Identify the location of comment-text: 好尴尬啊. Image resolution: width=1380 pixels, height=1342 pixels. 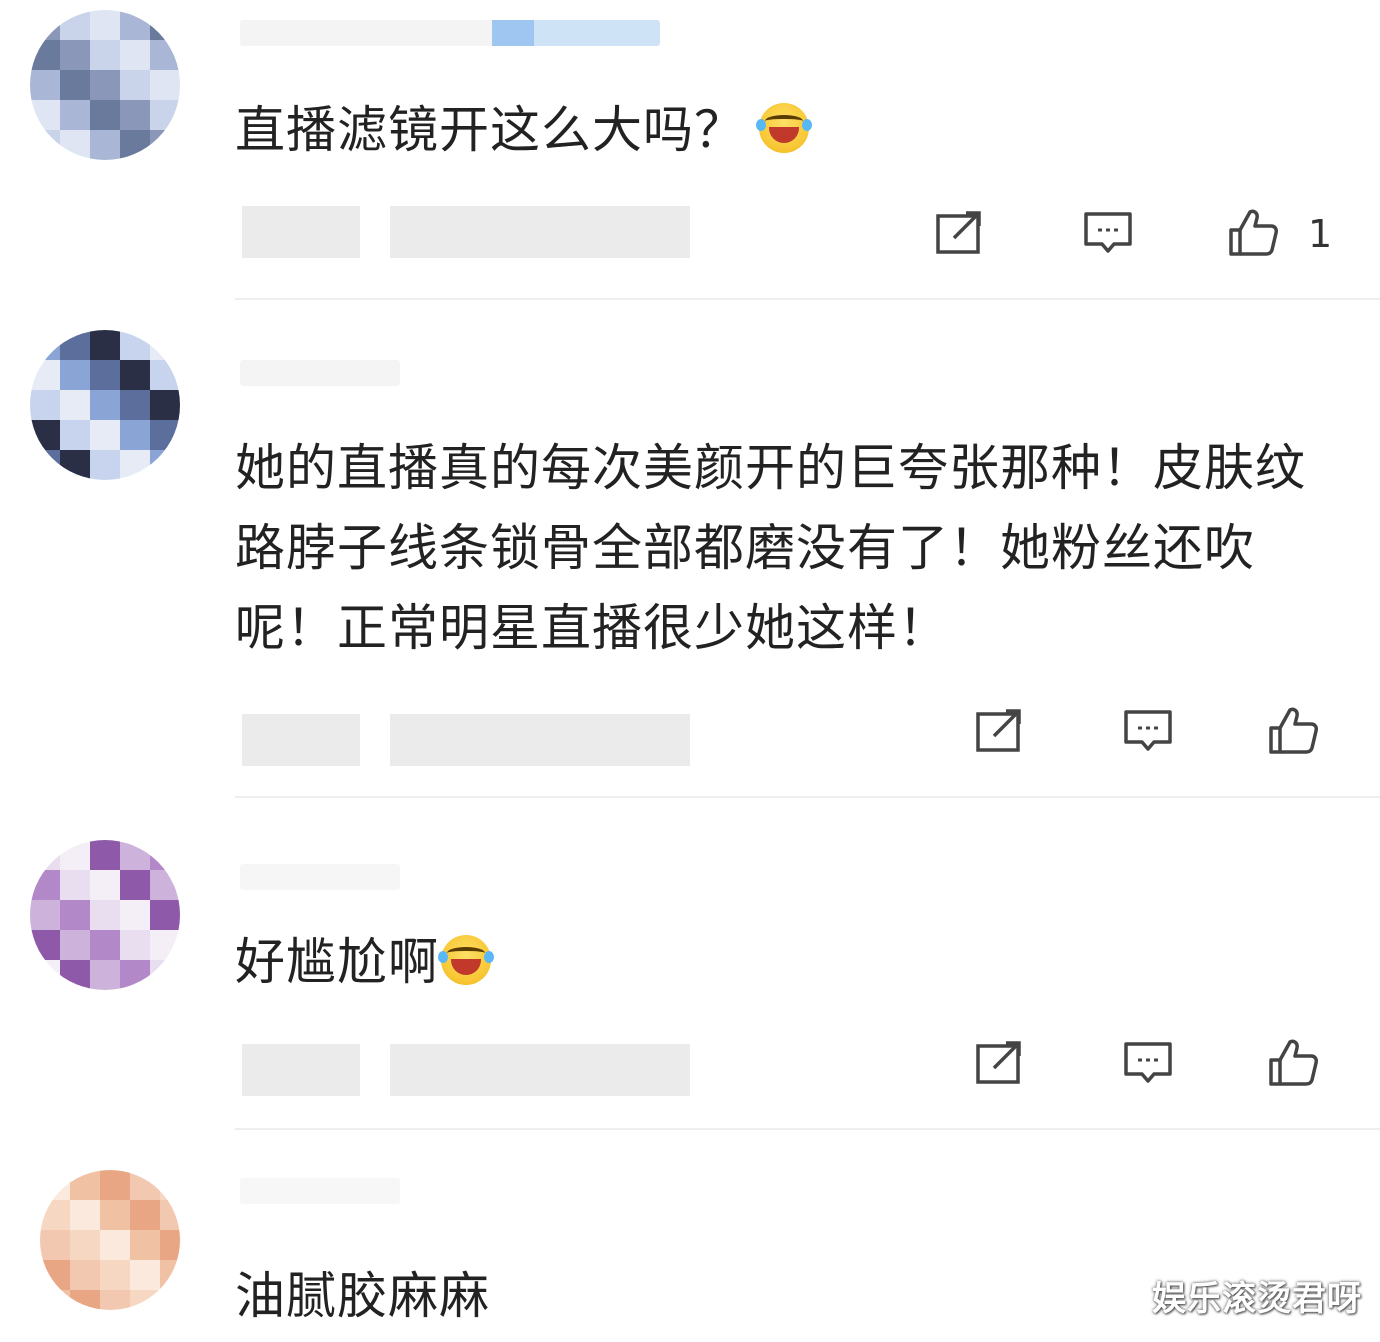
(790, 962).